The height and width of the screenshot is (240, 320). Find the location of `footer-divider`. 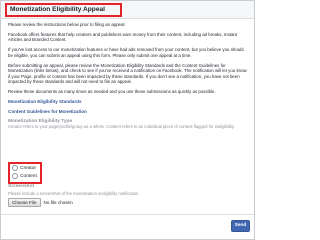

footer-divider is located at coordinates (127, 214).